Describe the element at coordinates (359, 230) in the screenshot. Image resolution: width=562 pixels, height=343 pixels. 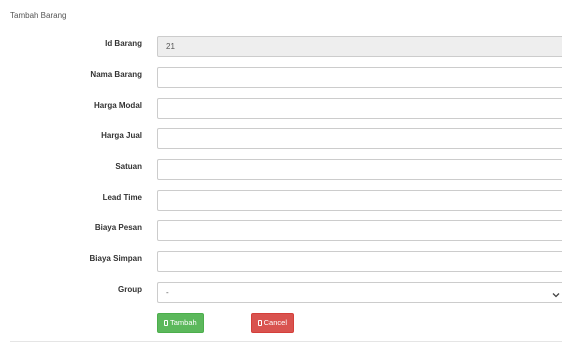
I see `biaya-pesan-field` at that location.